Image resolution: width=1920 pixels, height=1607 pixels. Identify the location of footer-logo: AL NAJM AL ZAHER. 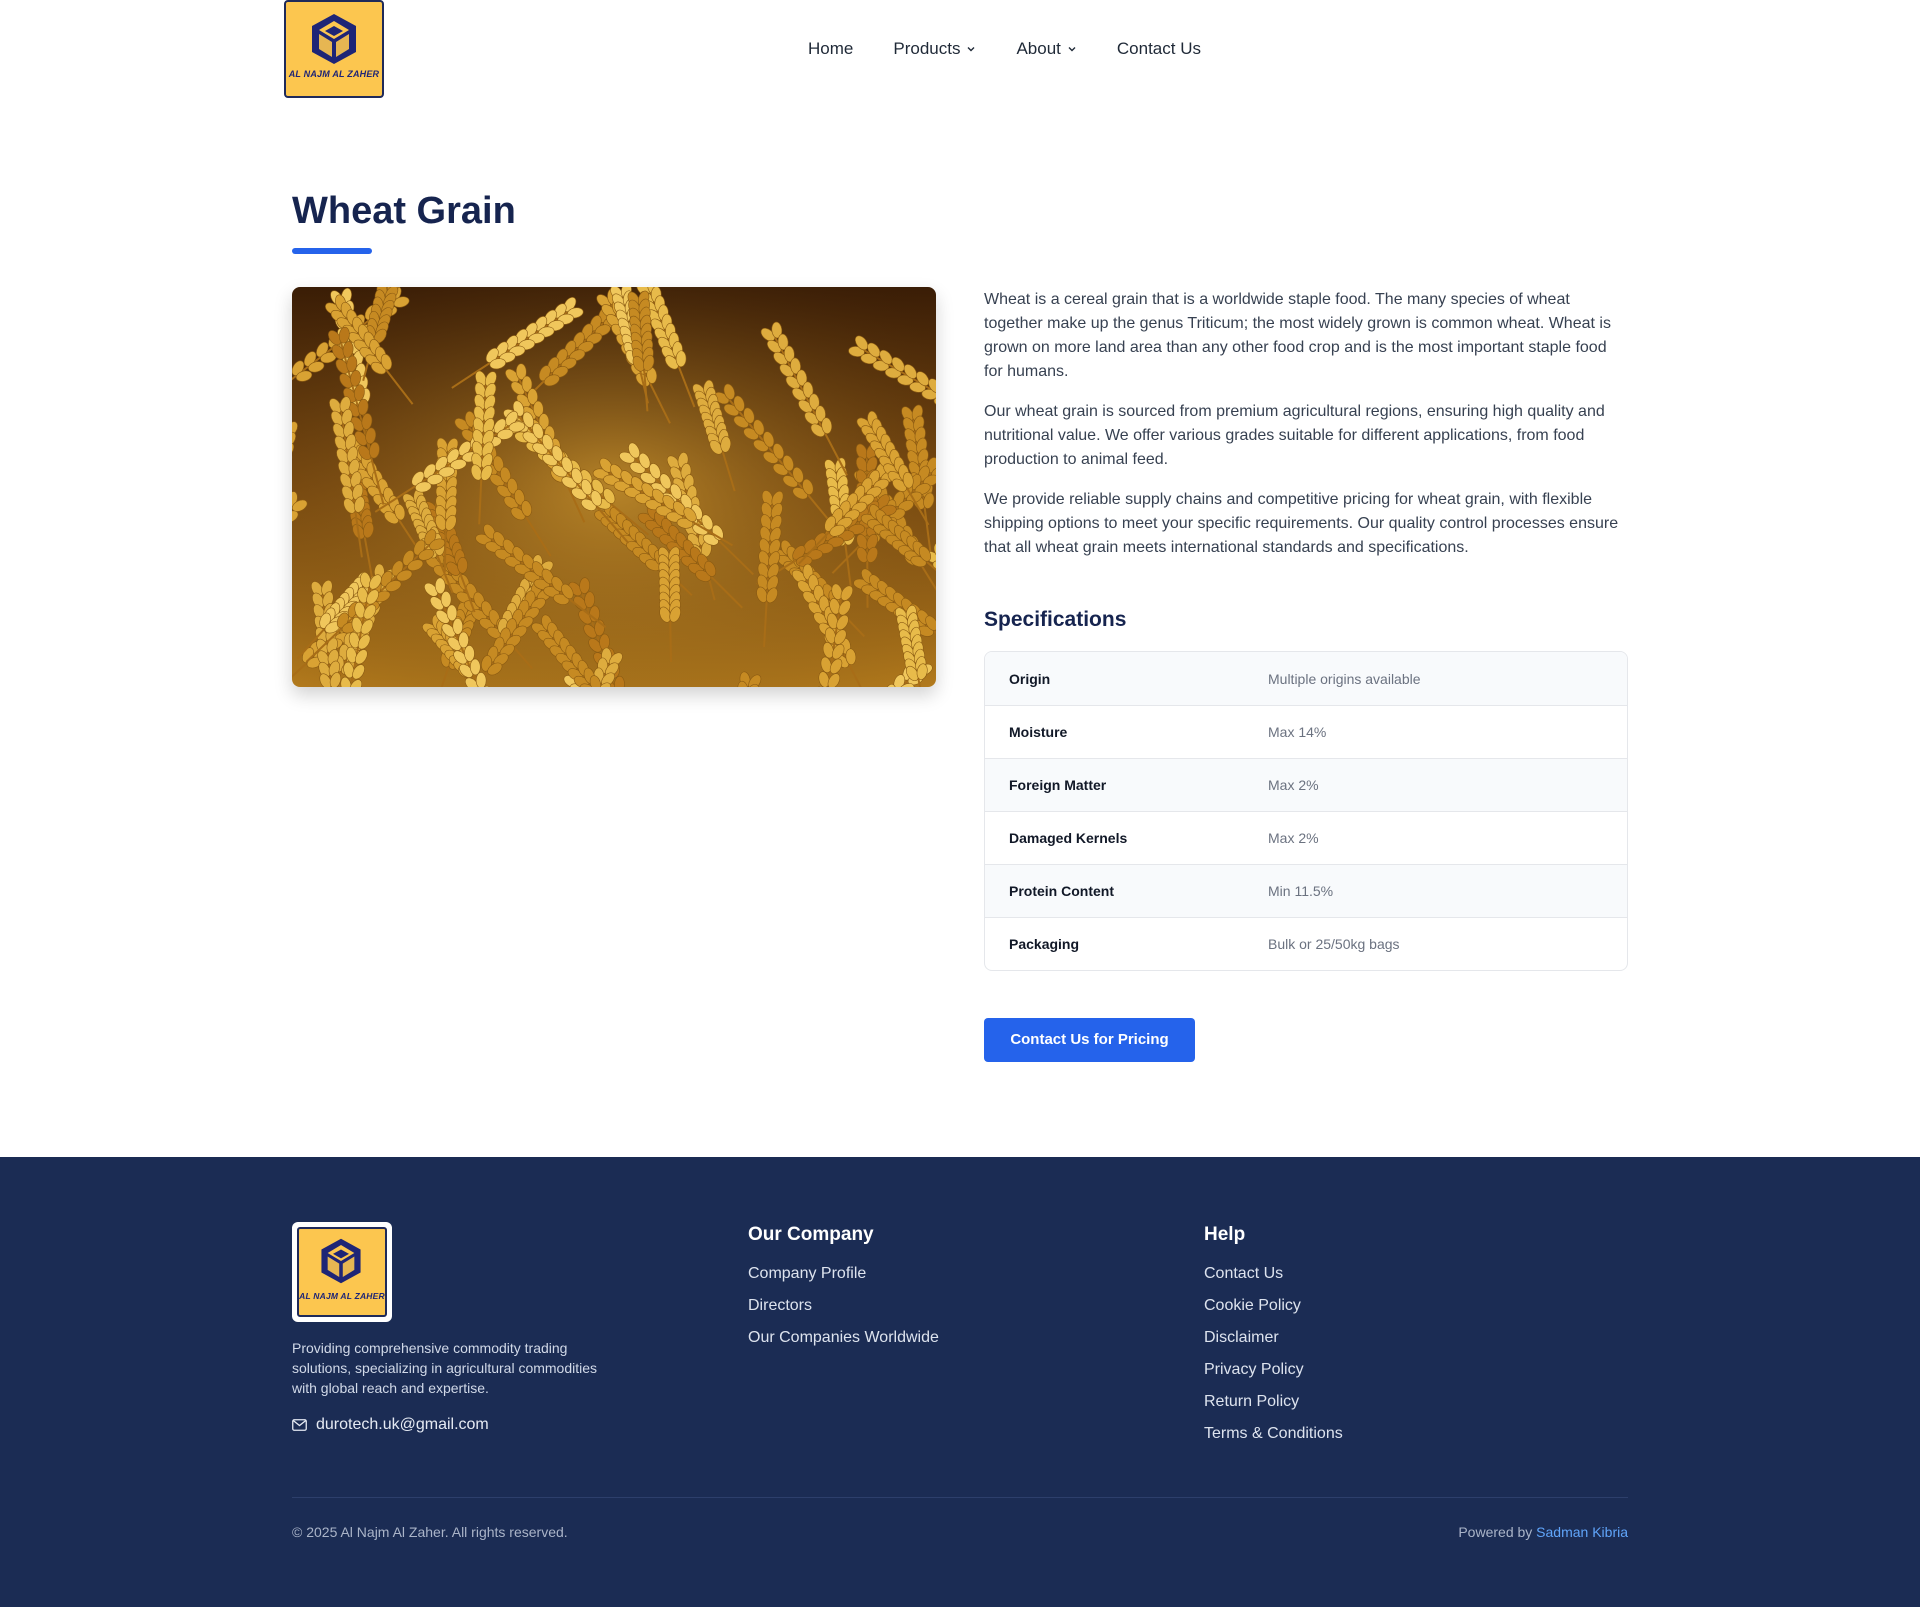
(342, 1272).